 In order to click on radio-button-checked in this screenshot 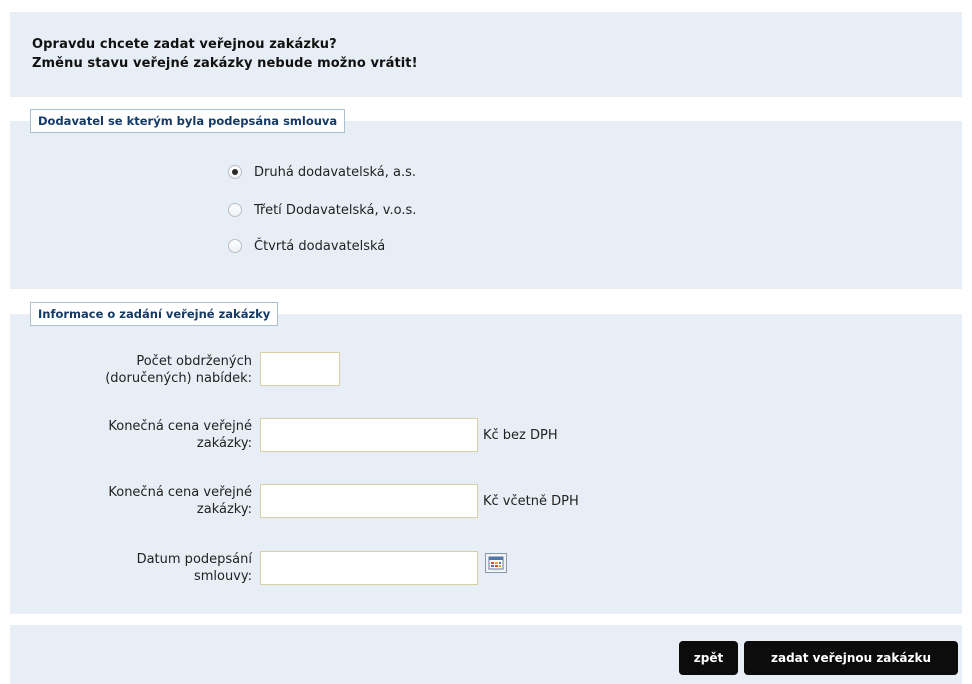, I will do `click(235, 172)`.